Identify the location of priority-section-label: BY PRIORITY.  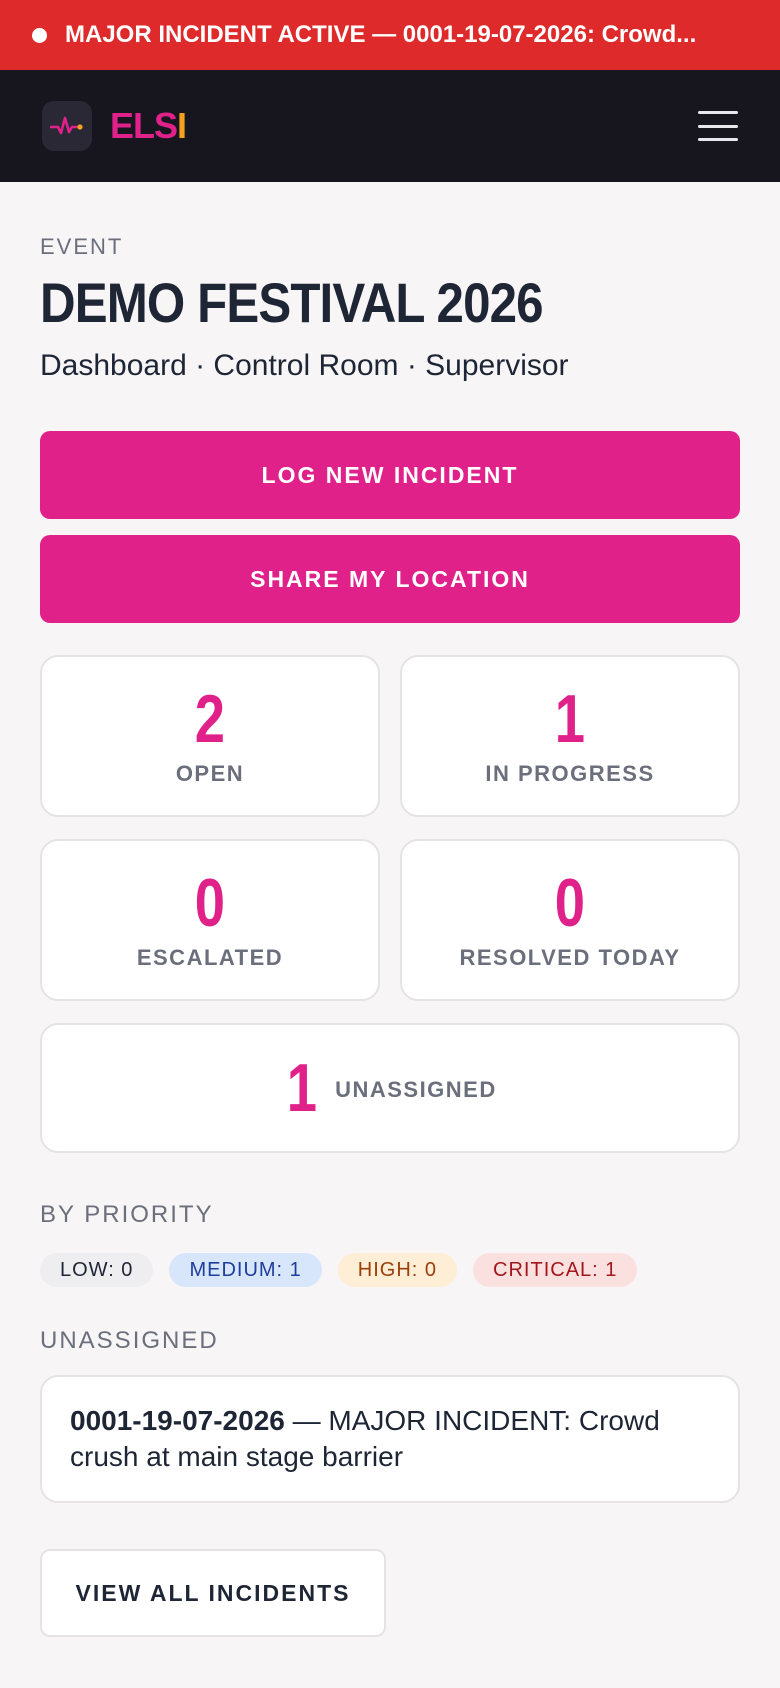
(127, 1214).